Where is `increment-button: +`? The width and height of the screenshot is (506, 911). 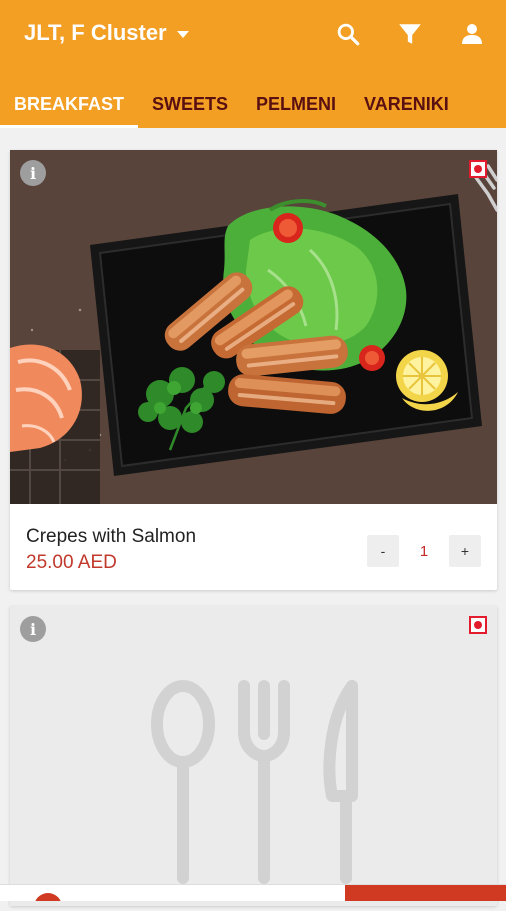 increment-button: + is located at coordinates (465, 551).